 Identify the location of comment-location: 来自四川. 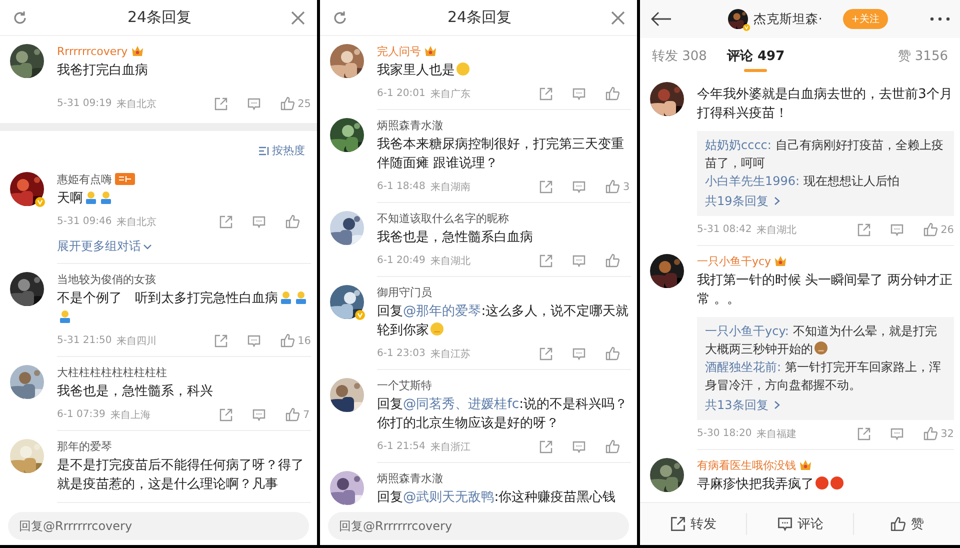
(136, 341).